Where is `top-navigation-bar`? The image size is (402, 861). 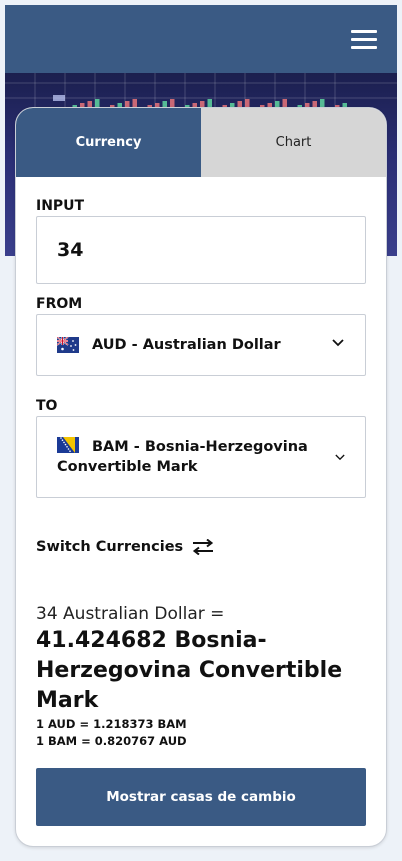
top-navigation-bar is located at coordinates (201, 39).